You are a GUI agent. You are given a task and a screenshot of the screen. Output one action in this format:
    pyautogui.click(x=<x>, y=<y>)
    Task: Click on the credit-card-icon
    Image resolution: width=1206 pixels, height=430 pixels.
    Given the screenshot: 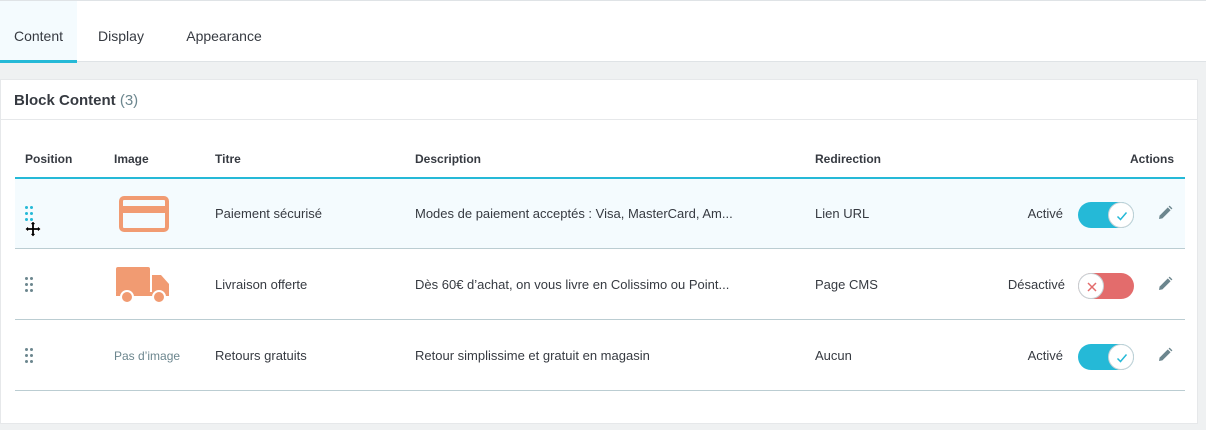 What is the action you would take?
    pyautogui.click(x=144, y=214)
    